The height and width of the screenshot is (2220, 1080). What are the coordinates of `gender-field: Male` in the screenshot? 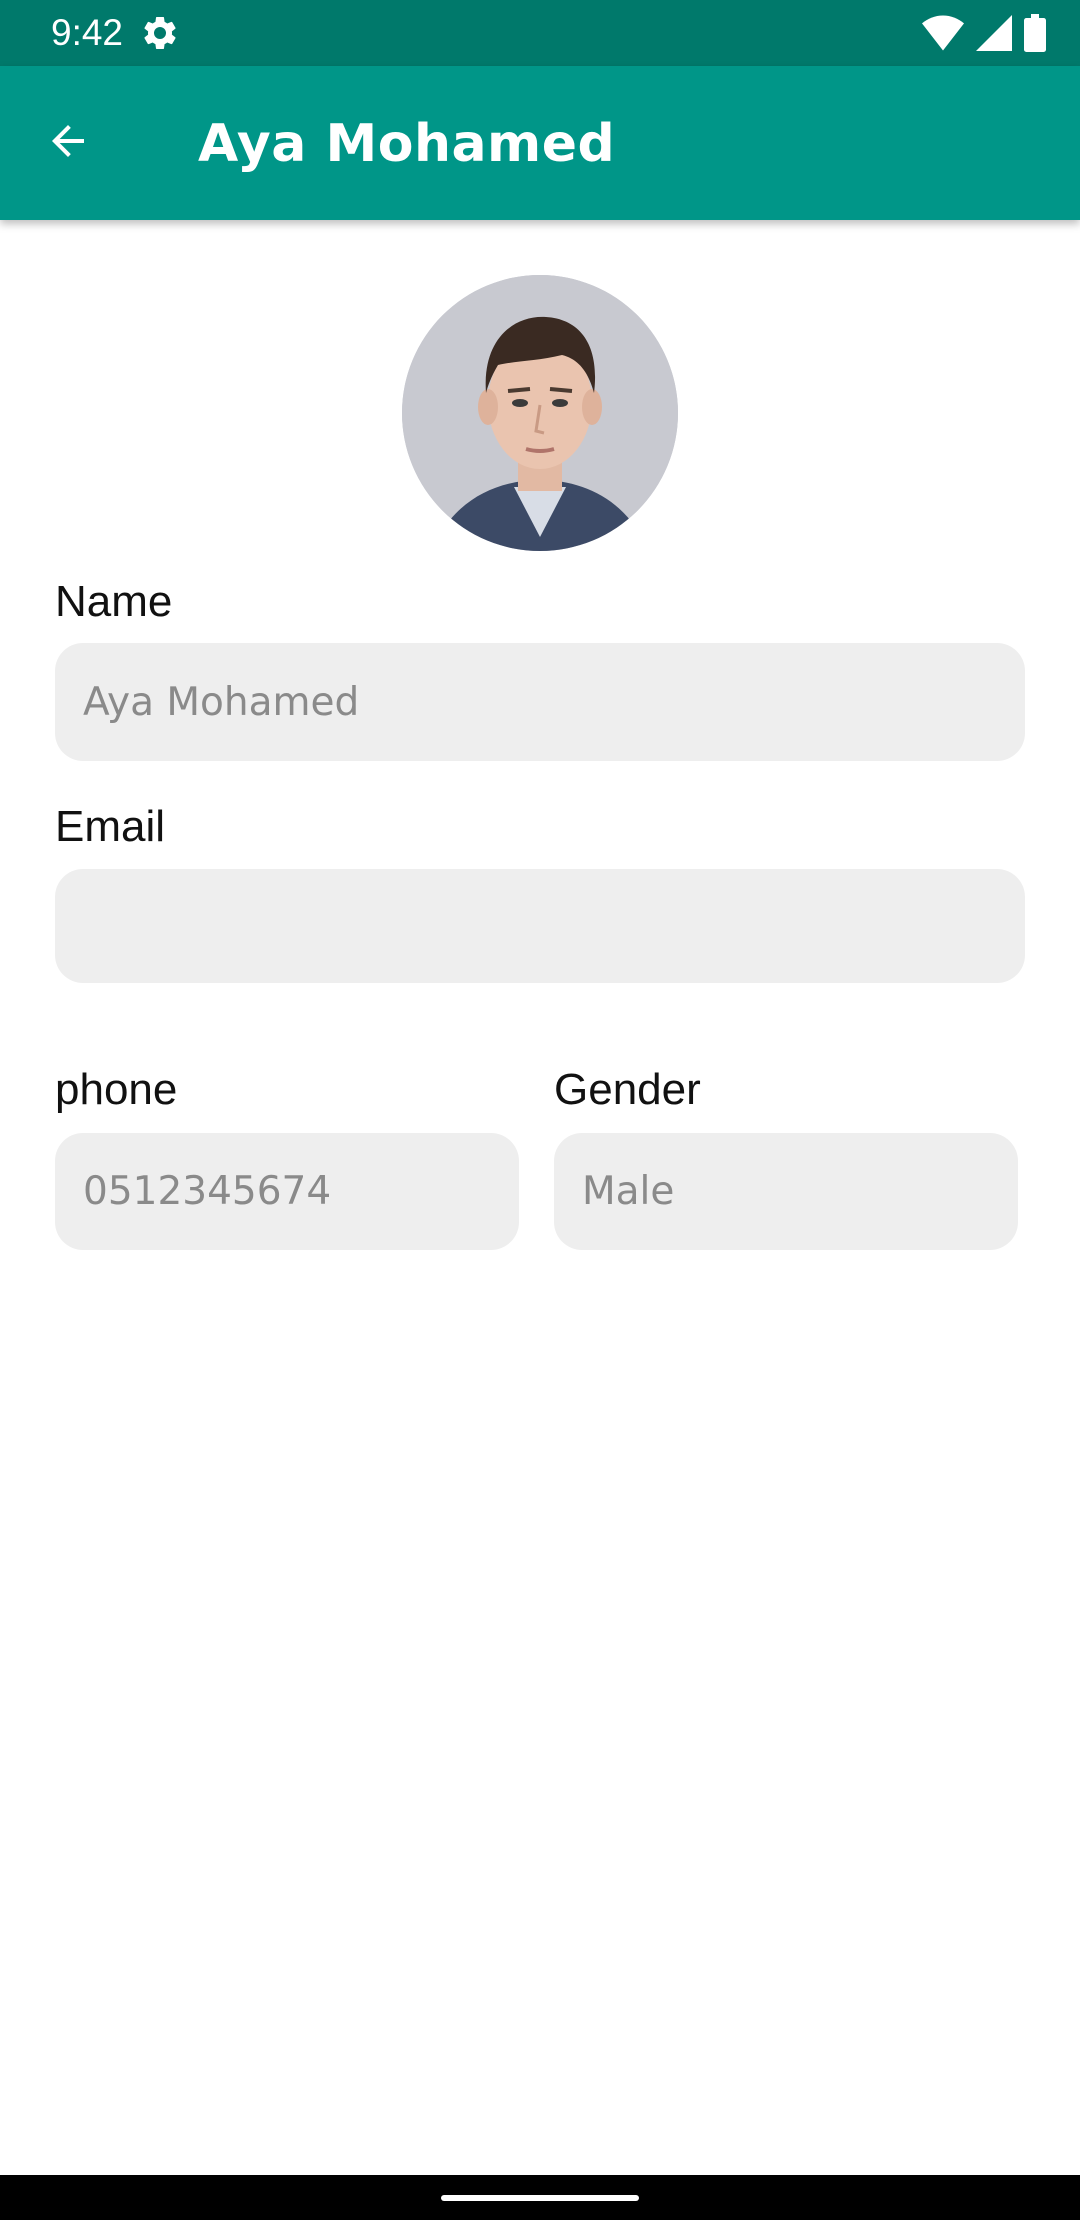 It's located at (786, 1191).